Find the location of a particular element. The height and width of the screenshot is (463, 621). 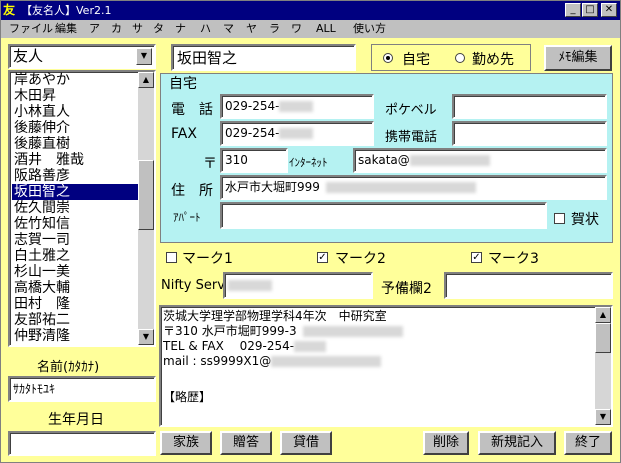

window-title: 【友名人】Ver2.1 is located at coordinates (66, 10).